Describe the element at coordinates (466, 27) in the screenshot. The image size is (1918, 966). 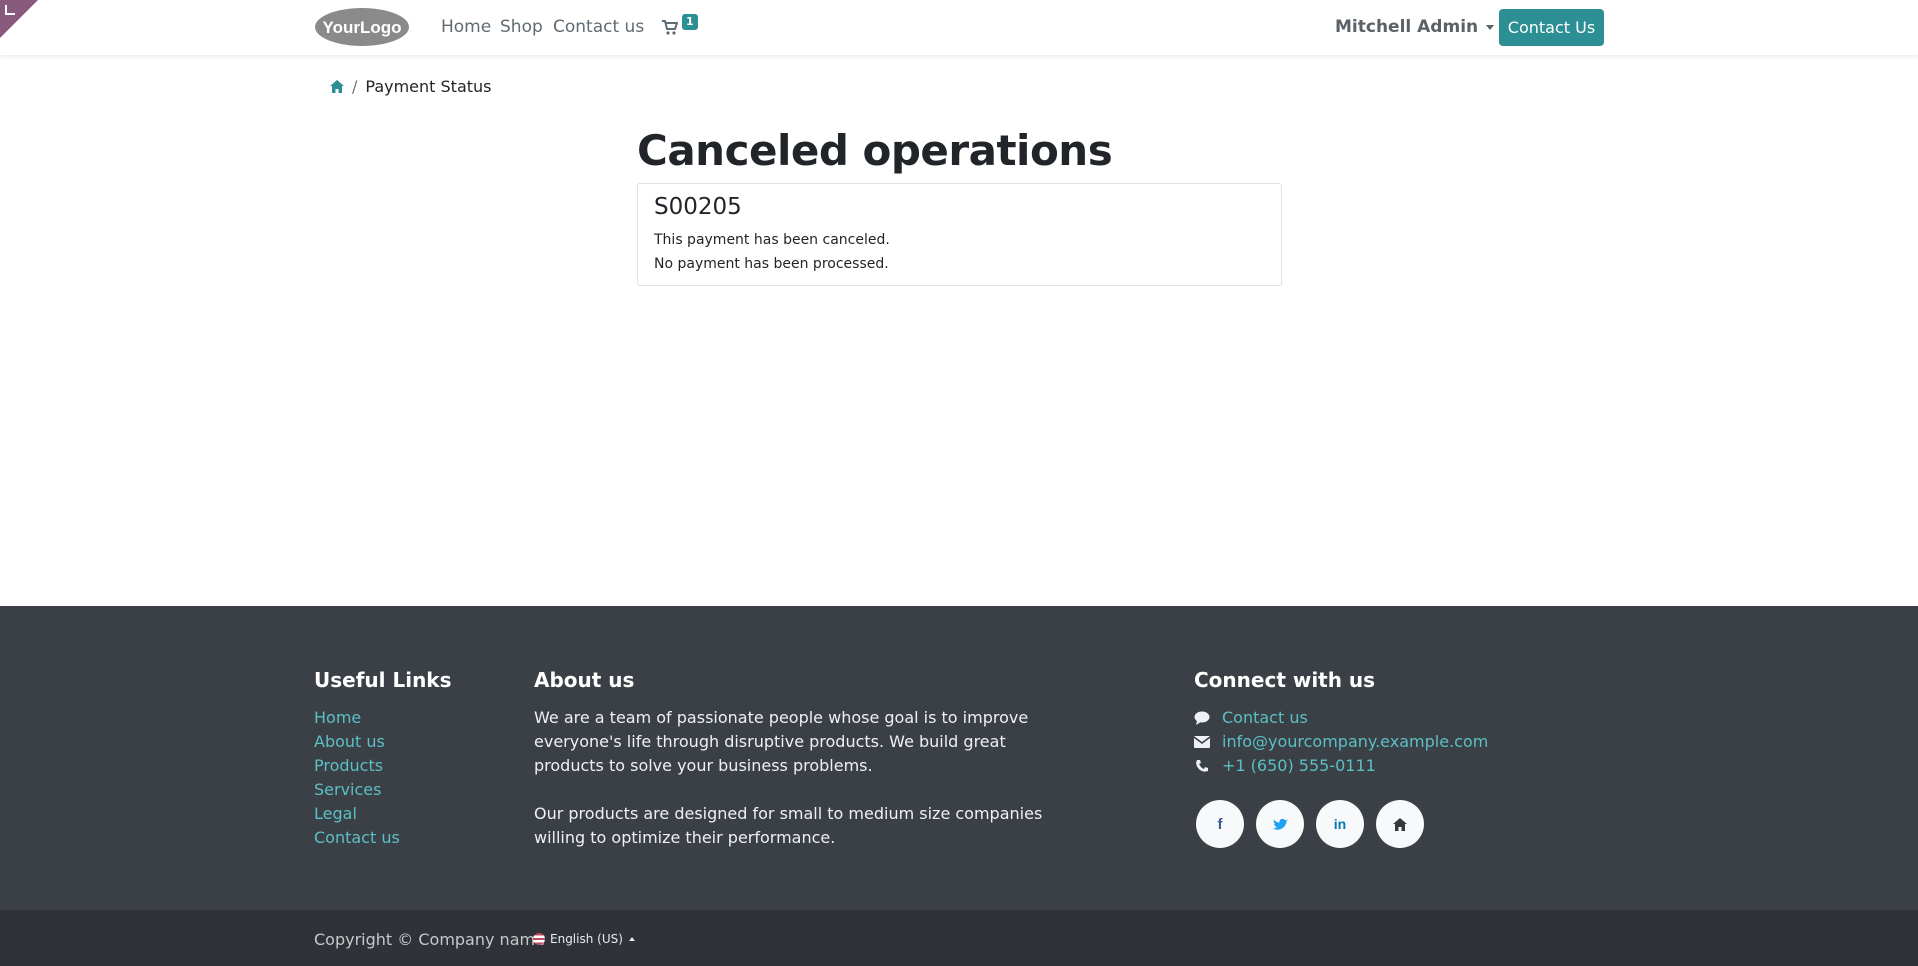
I see `nav-home: Home` at that location.